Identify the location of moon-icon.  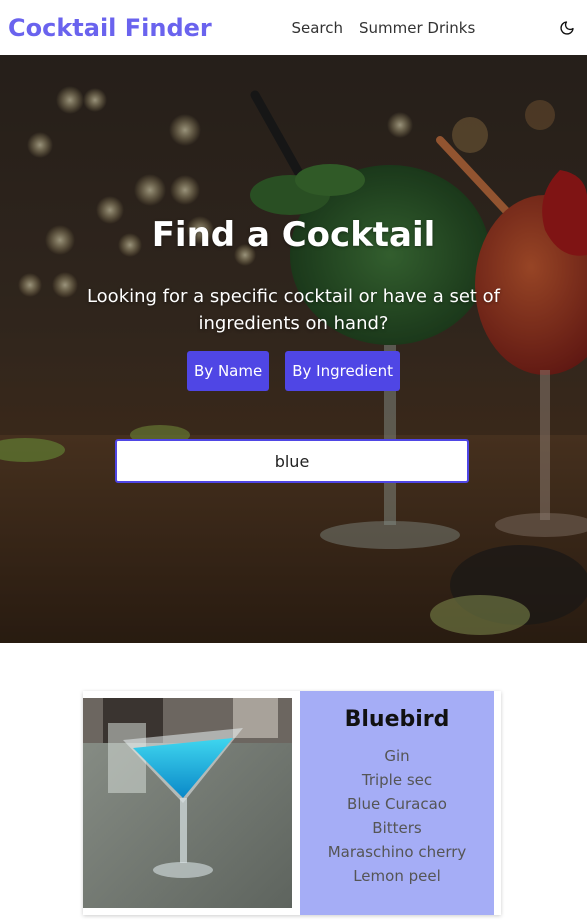
(567, 28).